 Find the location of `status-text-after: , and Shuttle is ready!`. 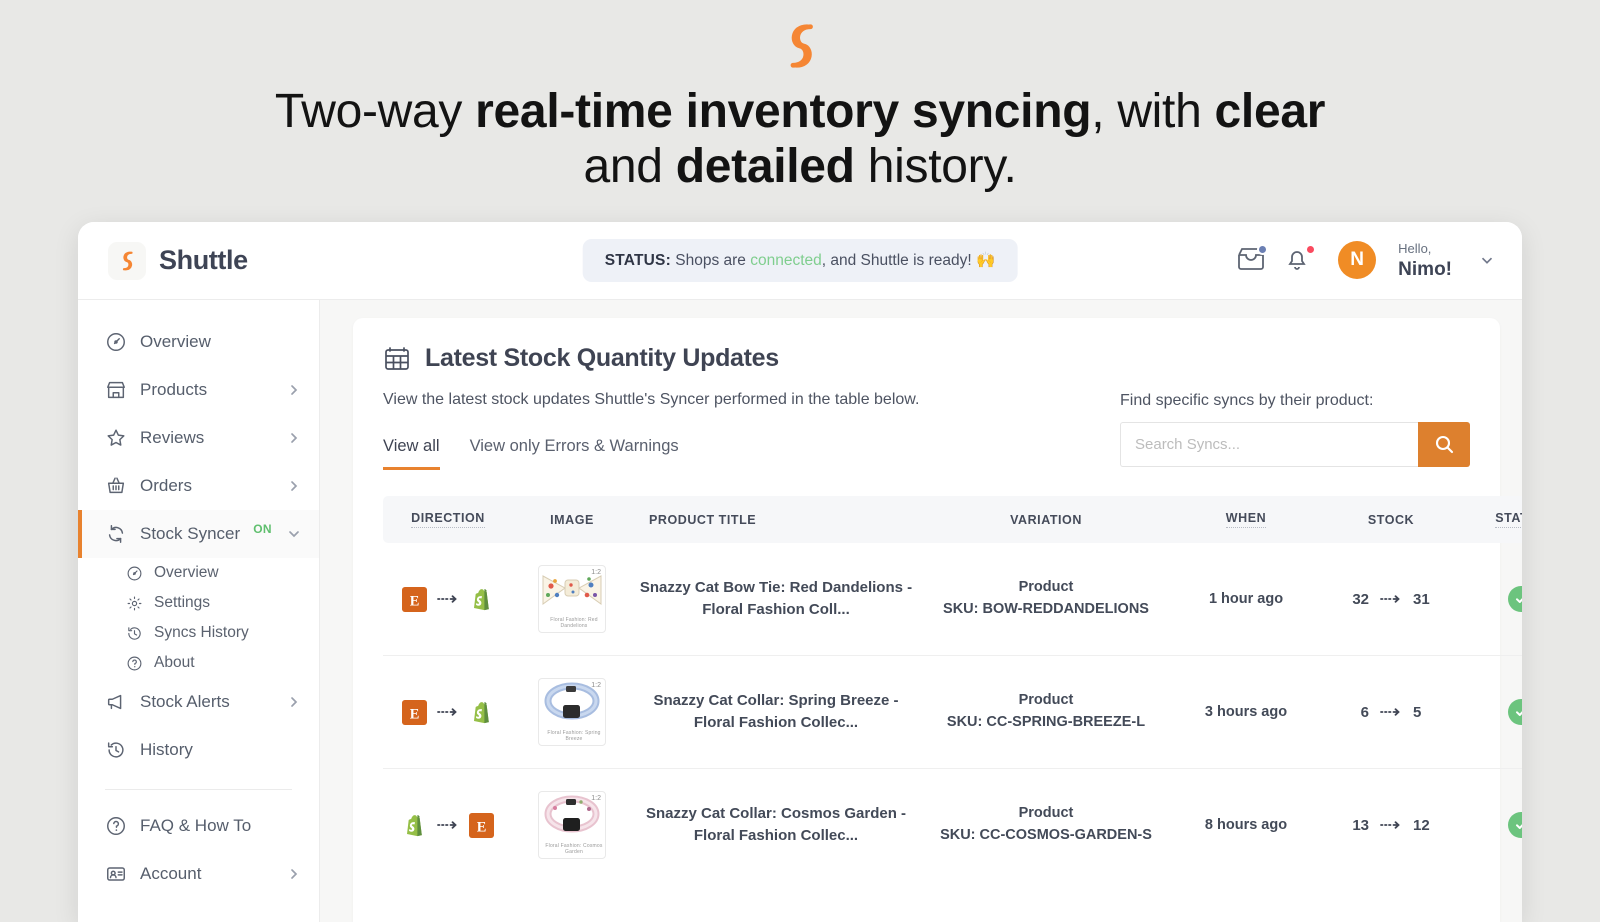

status-text-after: , and Shuttle is ready! is located at coordinates (898, 260).